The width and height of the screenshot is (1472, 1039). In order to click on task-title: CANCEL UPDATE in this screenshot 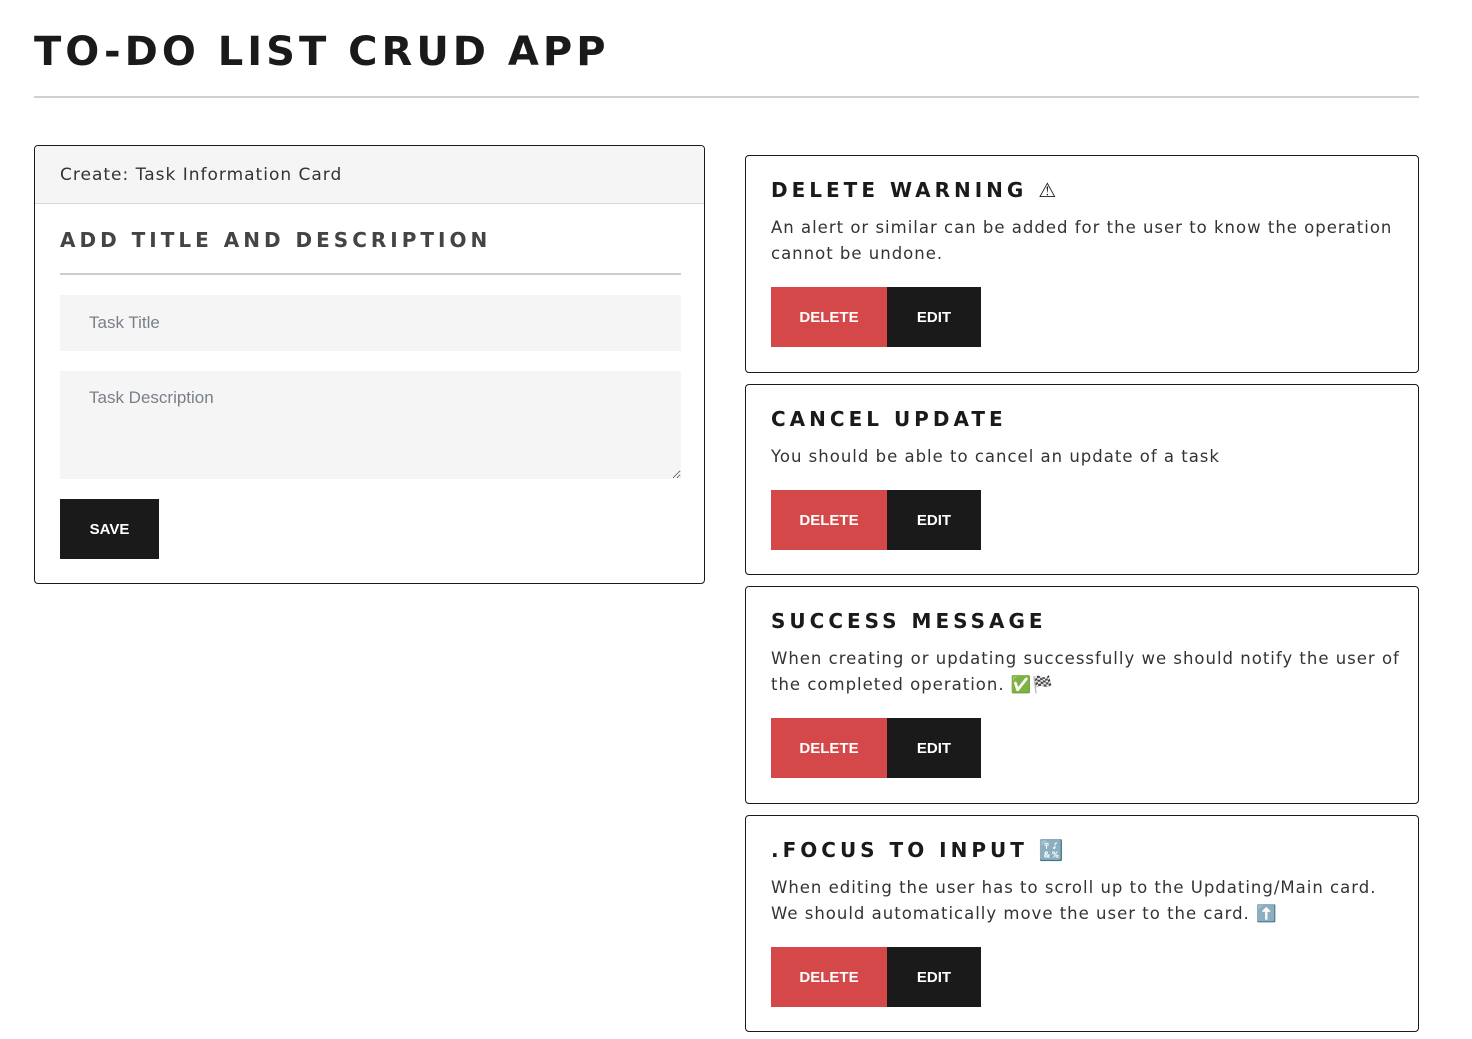, I will do `click(889, 419)`.